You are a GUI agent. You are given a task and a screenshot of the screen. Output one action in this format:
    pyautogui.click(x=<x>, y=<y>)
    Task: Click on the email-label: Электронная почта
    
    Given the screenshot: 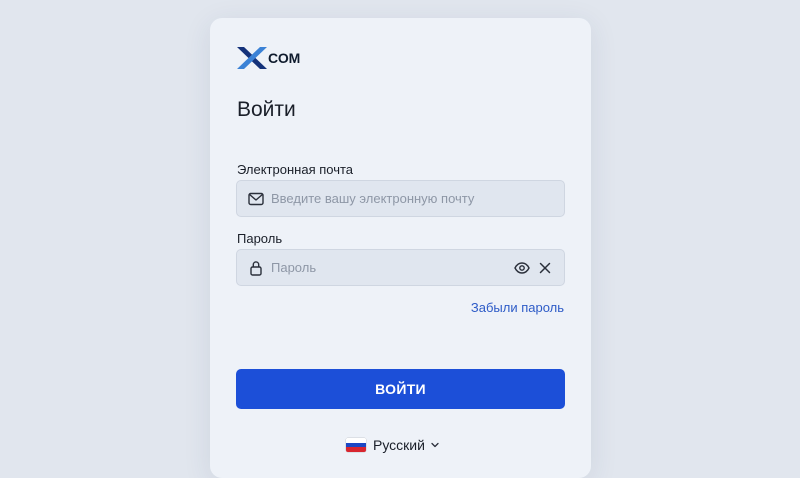 What is the action you would take?
    pyautogui.click(x=295, y=169)
    